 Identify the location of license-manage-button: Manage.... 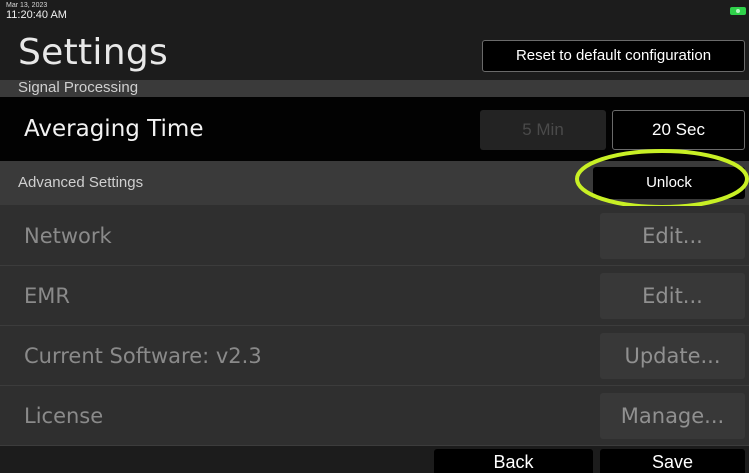
(672, 416).